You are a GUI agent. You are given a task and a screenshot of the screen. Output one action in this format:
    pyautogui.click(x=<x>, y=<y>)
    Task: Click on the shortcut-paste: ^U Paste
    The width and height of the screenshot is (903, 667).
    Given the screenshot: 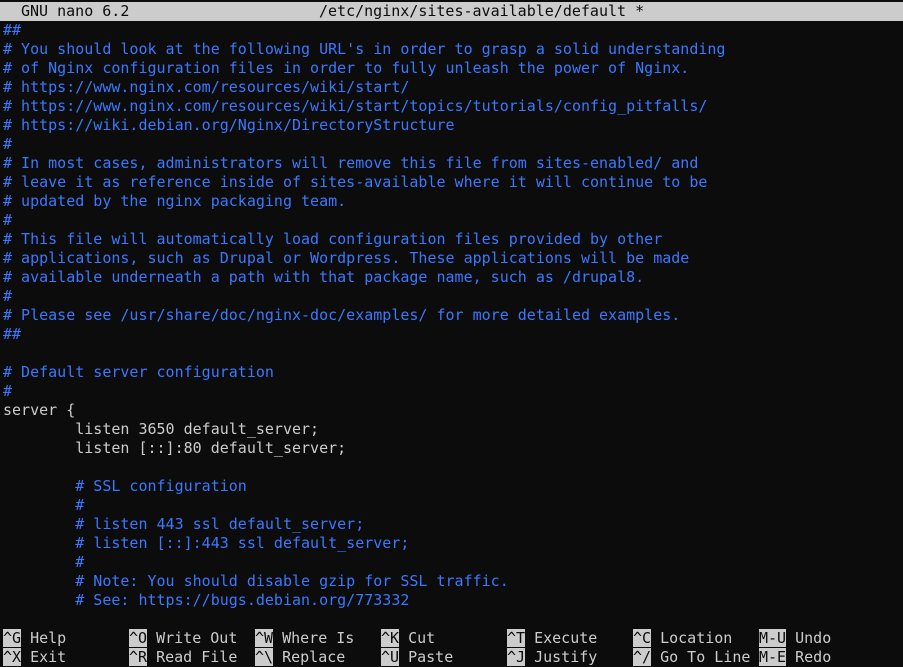 What is the action you would take?
    pyautogui.click(x=417, y=657)
    